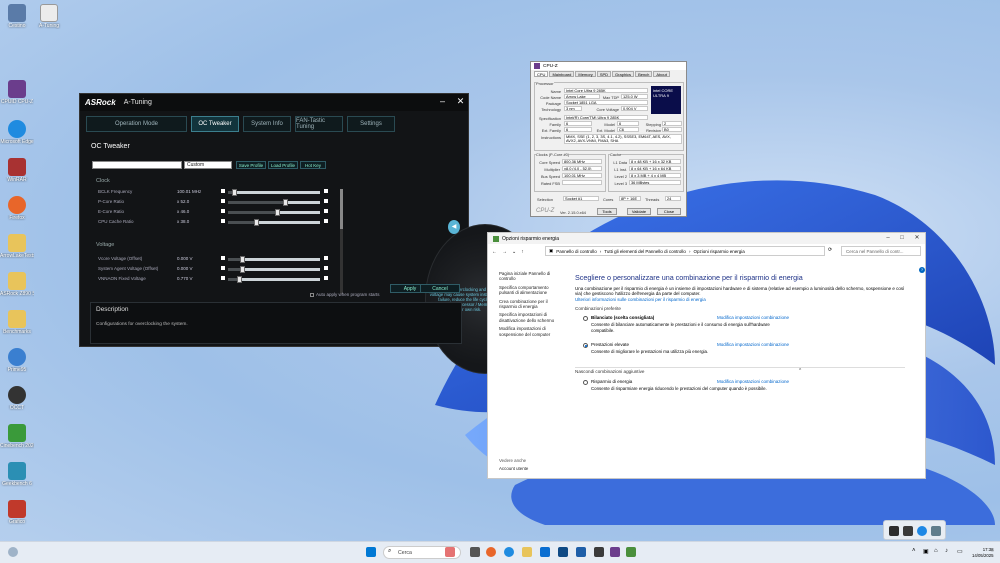 Image resolution: width=1000 pixels, height=563 pixels. I want to click on profile-name-field: Custom, so click(208, 165).